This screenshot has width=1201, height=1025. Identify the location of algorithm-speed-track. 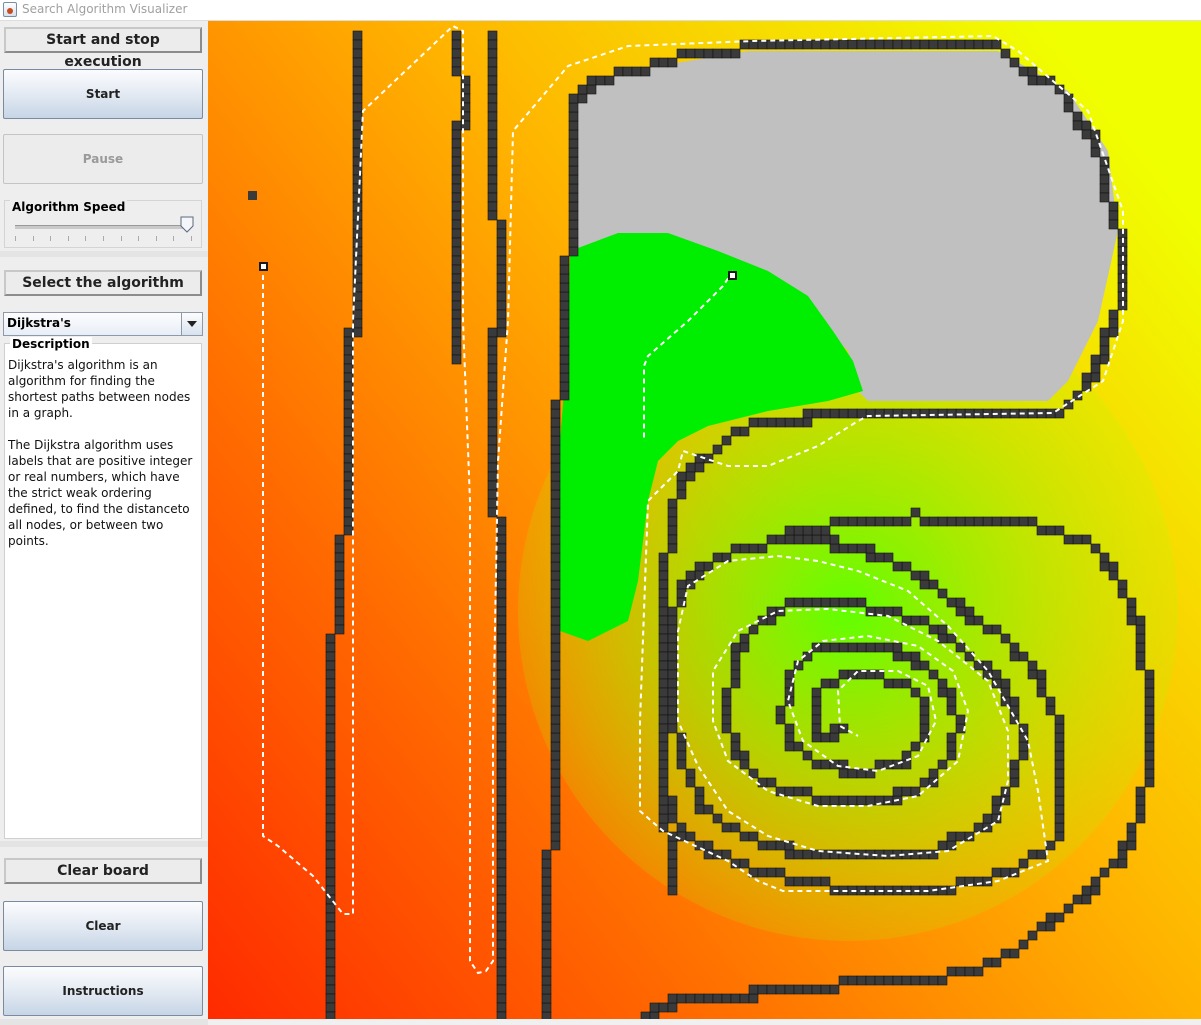
(103, 227).